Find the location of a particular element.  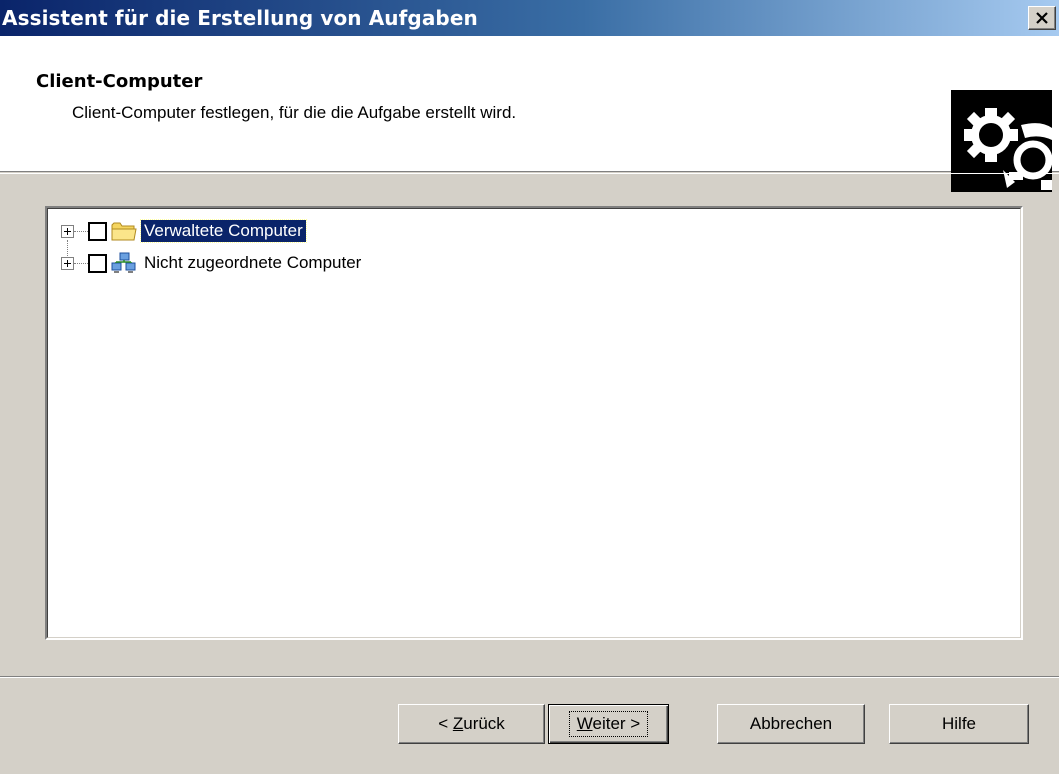

cancel-button: Abbrechen is located at coordinates (791, 724).